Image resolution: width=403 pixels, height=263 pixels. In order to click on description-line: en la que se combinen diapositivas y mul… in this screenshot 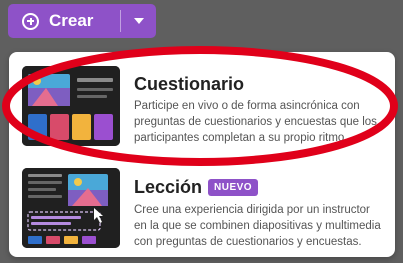, I will do `click(257, 226)`.